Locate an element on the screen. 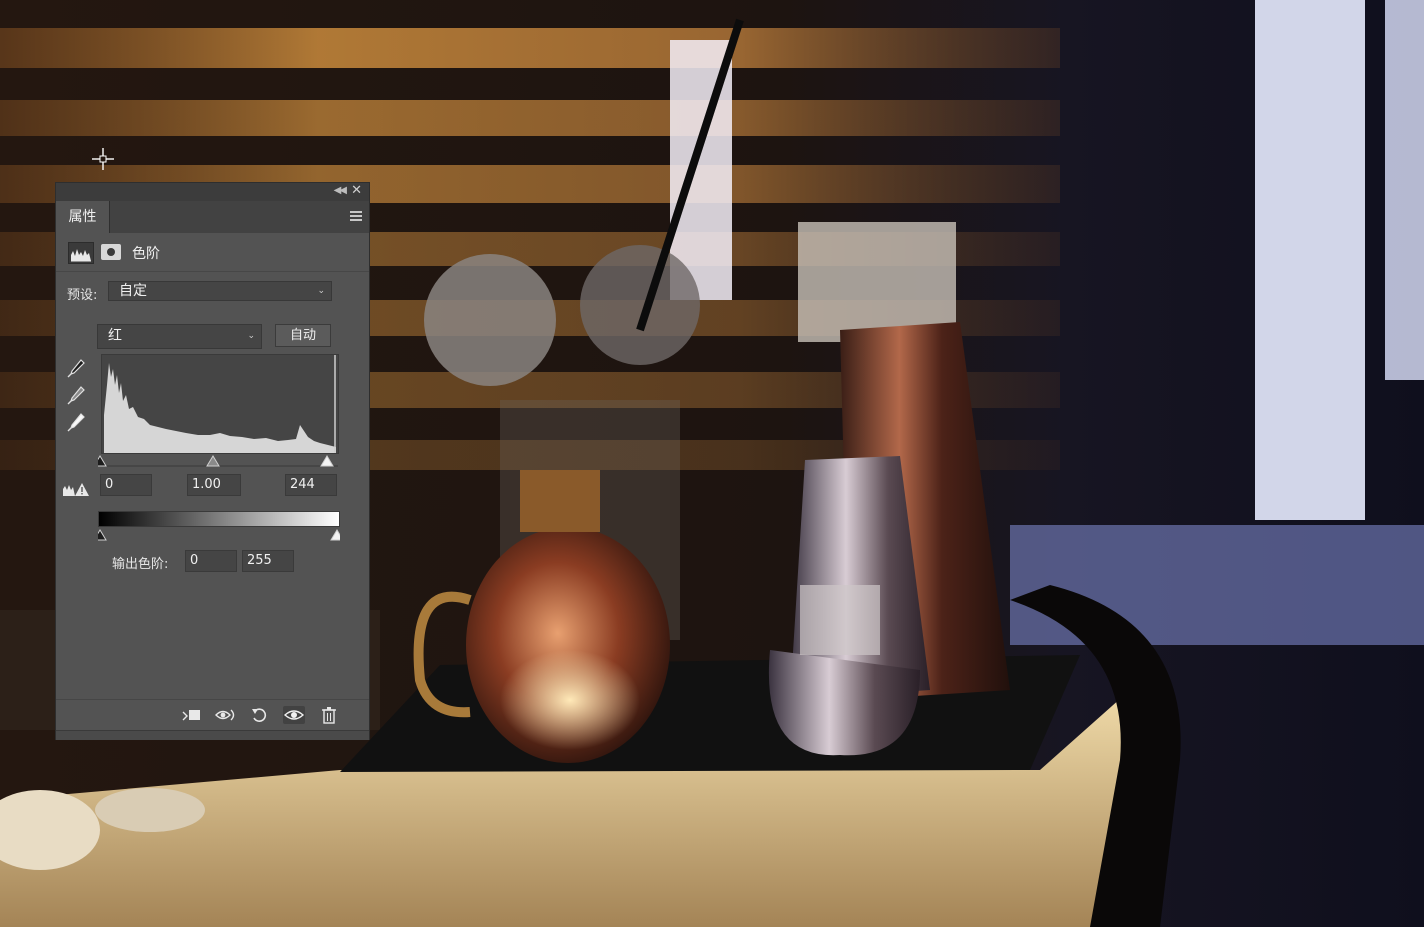 The height and width of the screenshot is (927, 1424). auto-button: 自动 is located at coordinates (303, 335).